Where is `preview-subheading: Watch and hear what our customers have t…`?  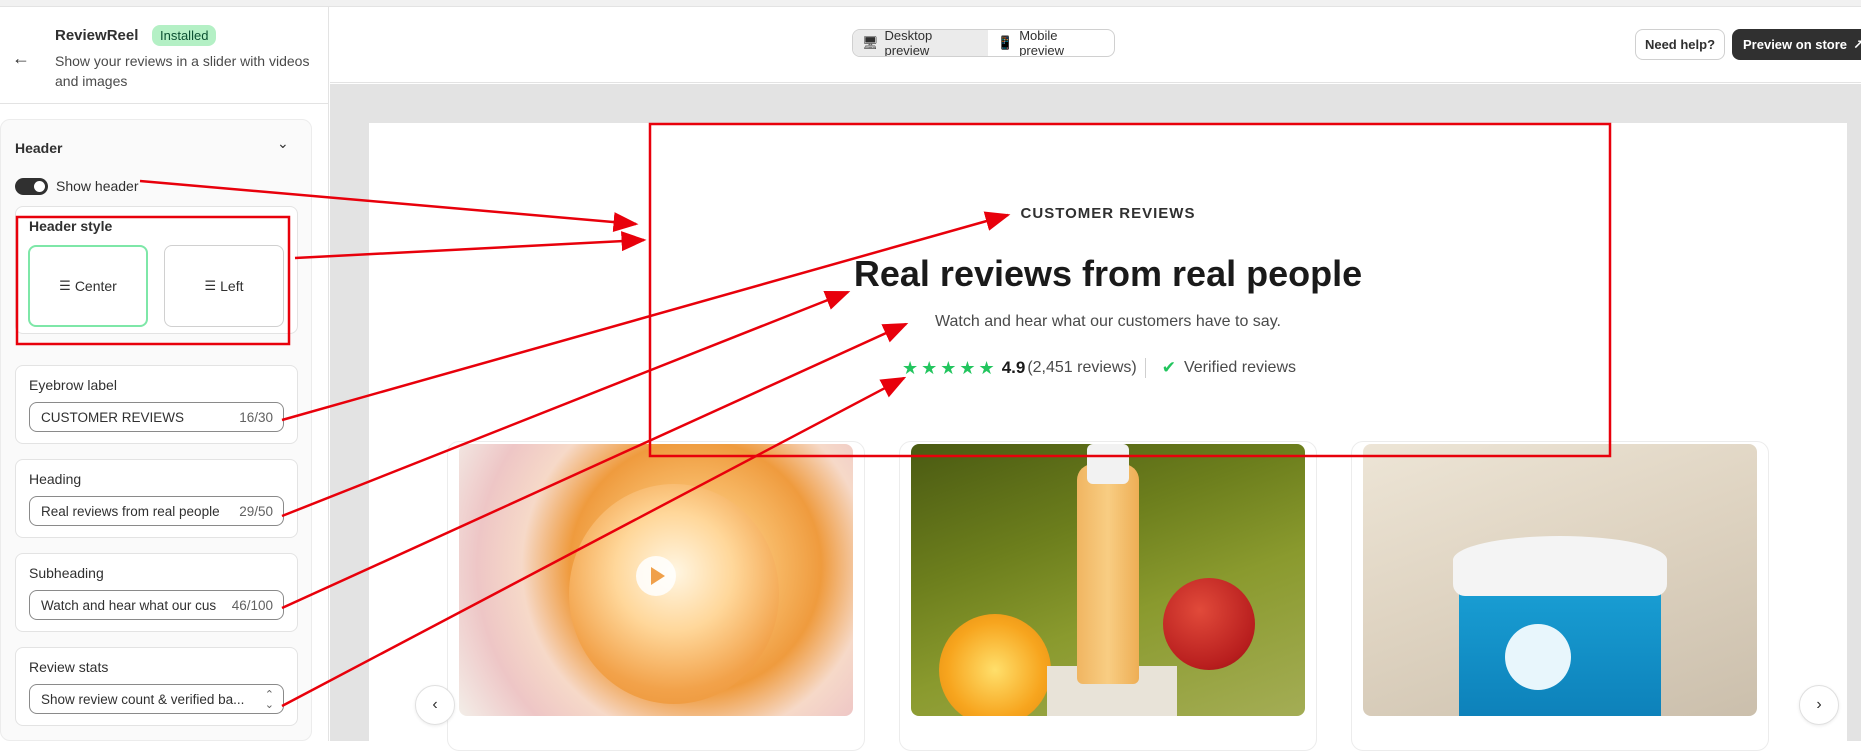 preview-subheading: Watch and hear what our customers have t… is located at coordinates (1108, 321).